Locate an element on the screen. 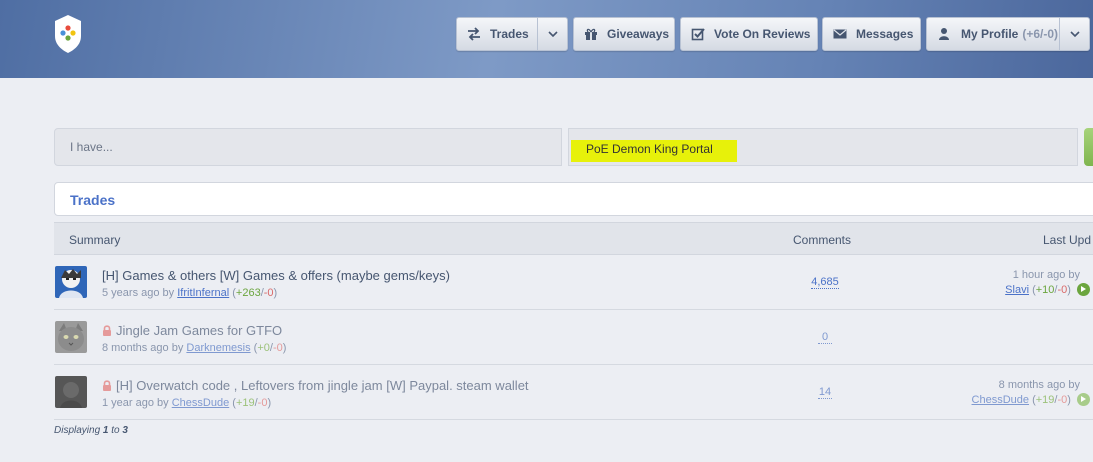  last-user-positive-rep: +10 is located at coordinates (1045, 290).